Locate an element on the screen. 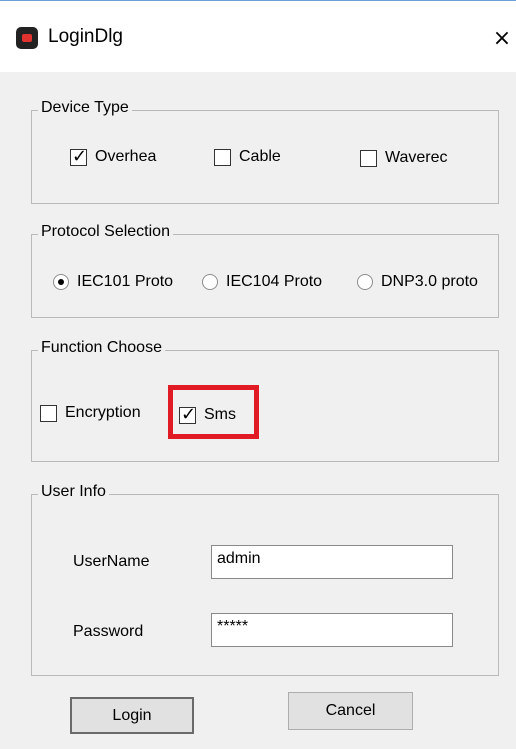 Image resolution: width=516 pixels, height=749 pixels. overhead-checkbox: Overhea is located at coordinates (113, 156).